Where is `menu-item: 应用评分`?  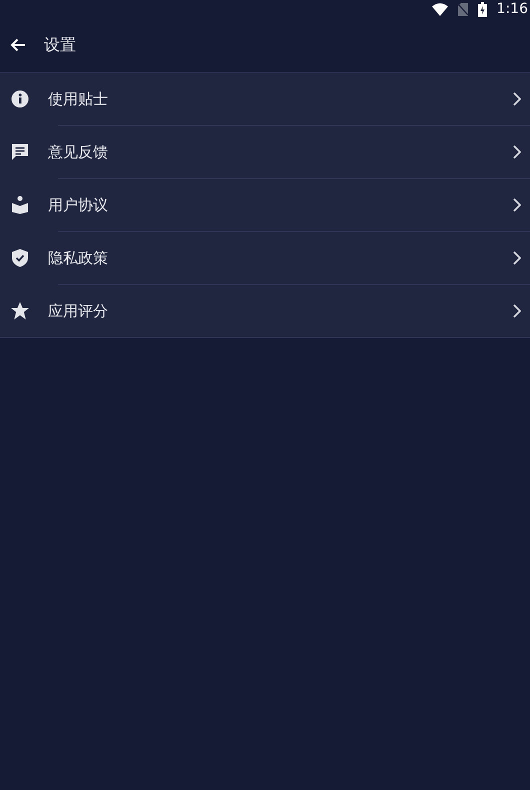
menu-item: 应用评分 is located at coordinates (265, 311).